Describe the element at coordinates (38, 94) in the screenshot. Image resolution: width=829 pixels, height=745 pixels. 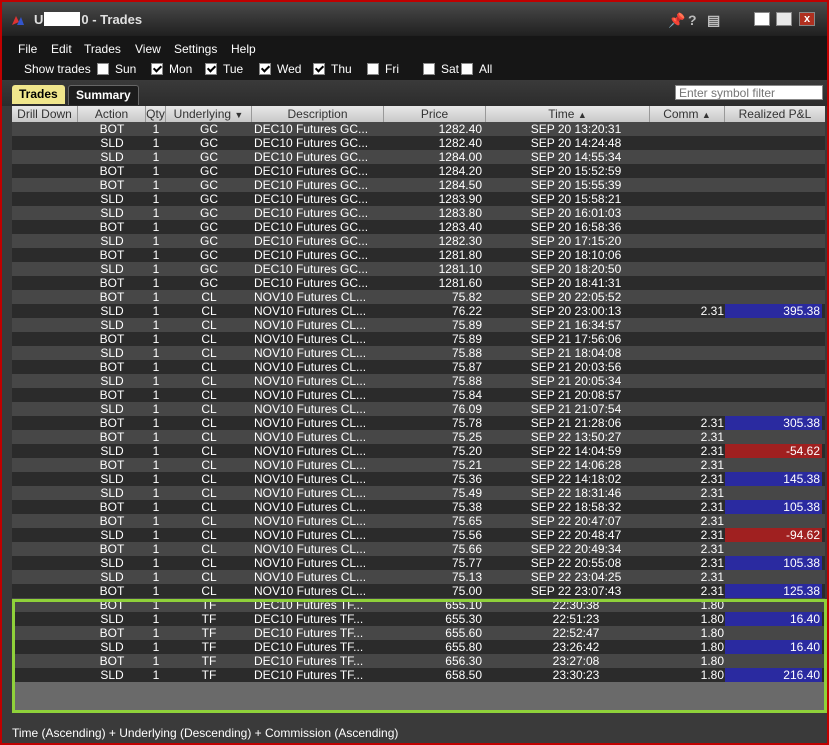
I see `tab-trades: Trades` at that location.